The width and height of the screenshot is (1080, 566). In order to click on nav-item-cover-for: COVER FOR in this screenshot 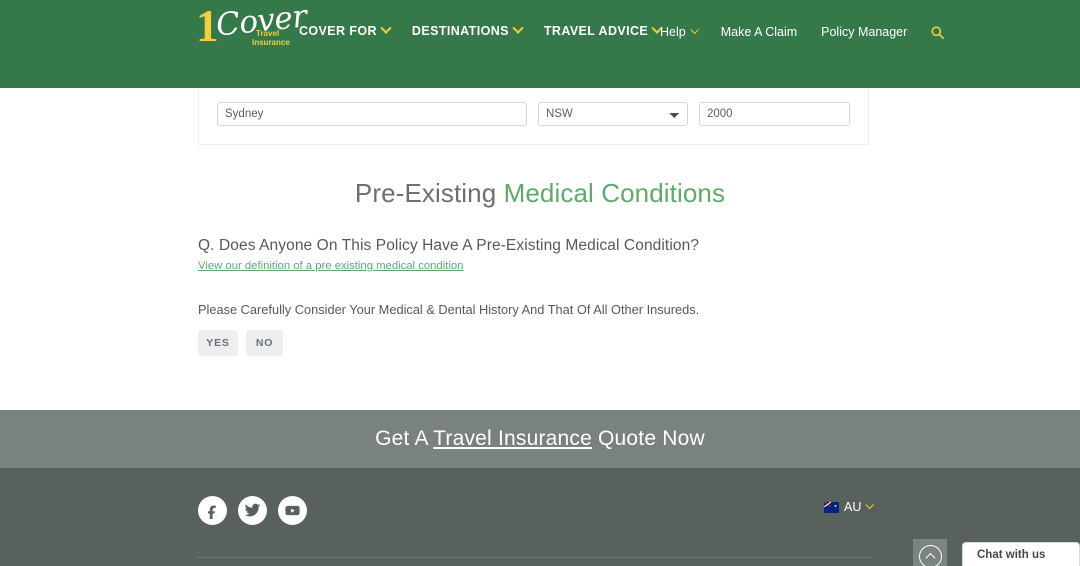, I will do `click(345, 30)`.